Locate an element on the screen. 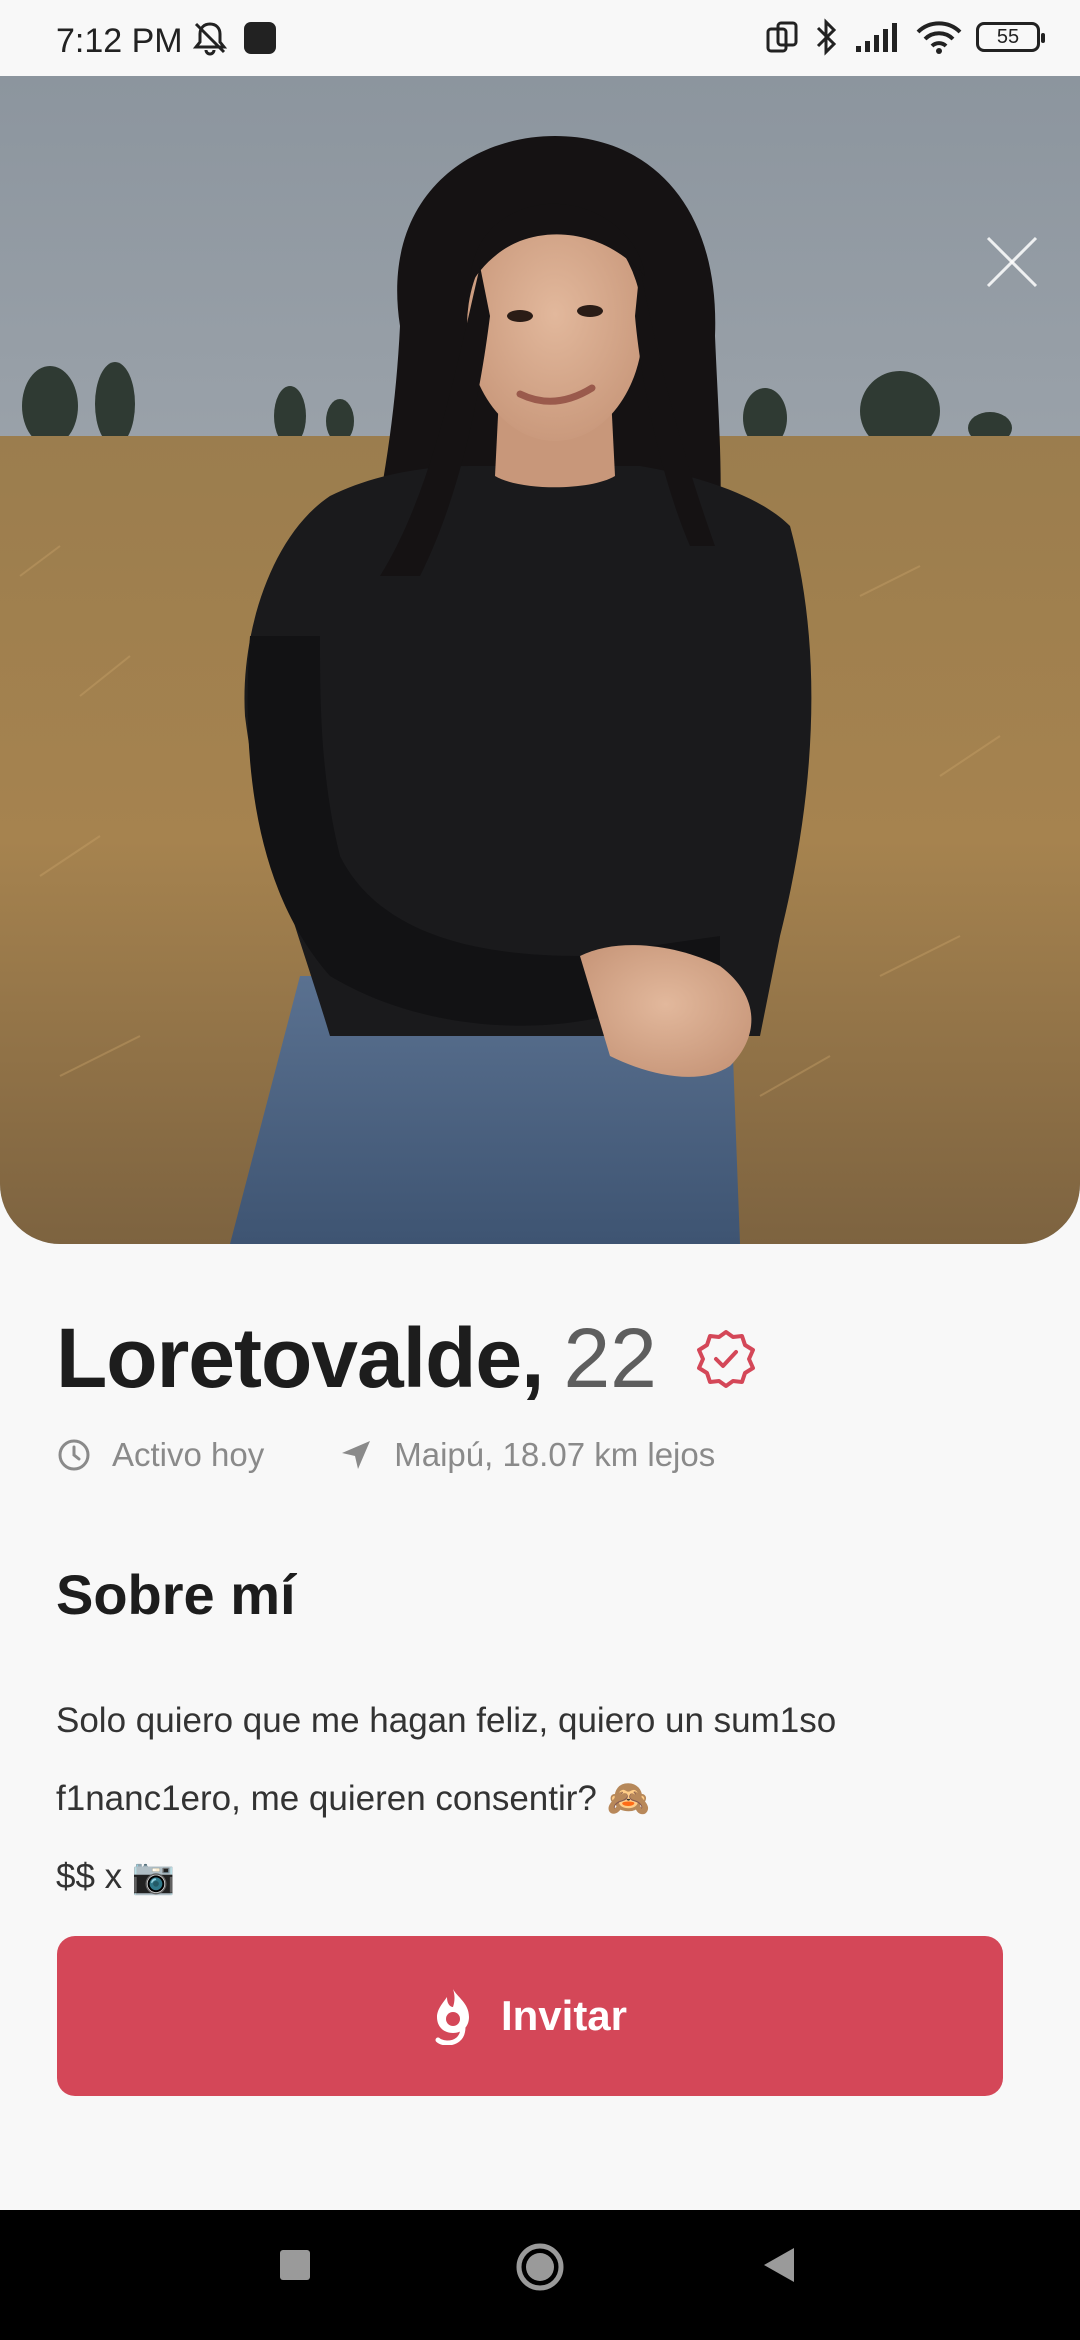 This screenshot has height=2340, width=1080. battery-icon: 55 is located at coordinates (1010, 37).